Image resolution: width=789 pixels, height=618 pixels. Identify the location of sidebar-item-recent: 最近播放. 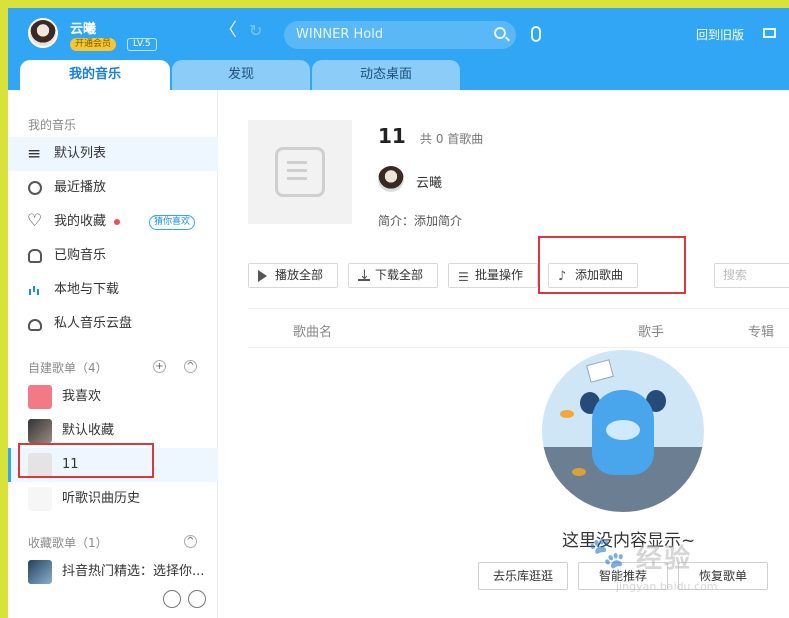
(113, 188).